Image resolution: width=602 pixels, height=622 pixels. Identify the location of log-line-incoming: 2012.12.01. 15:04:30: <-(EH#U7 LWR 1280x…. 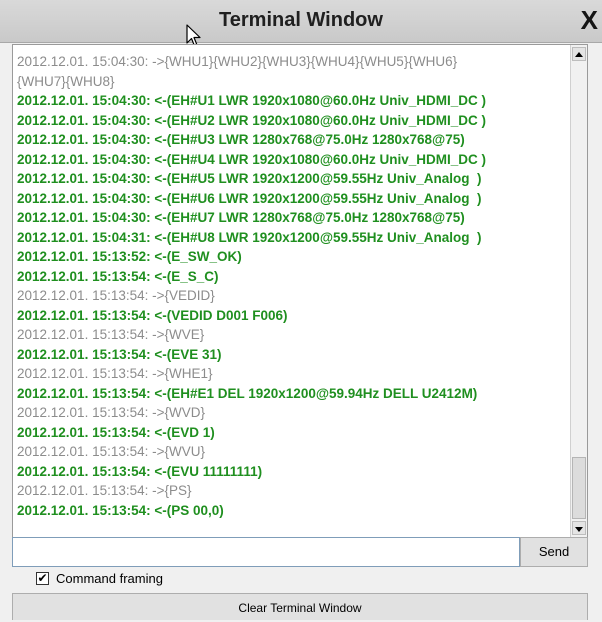
(241, 217).